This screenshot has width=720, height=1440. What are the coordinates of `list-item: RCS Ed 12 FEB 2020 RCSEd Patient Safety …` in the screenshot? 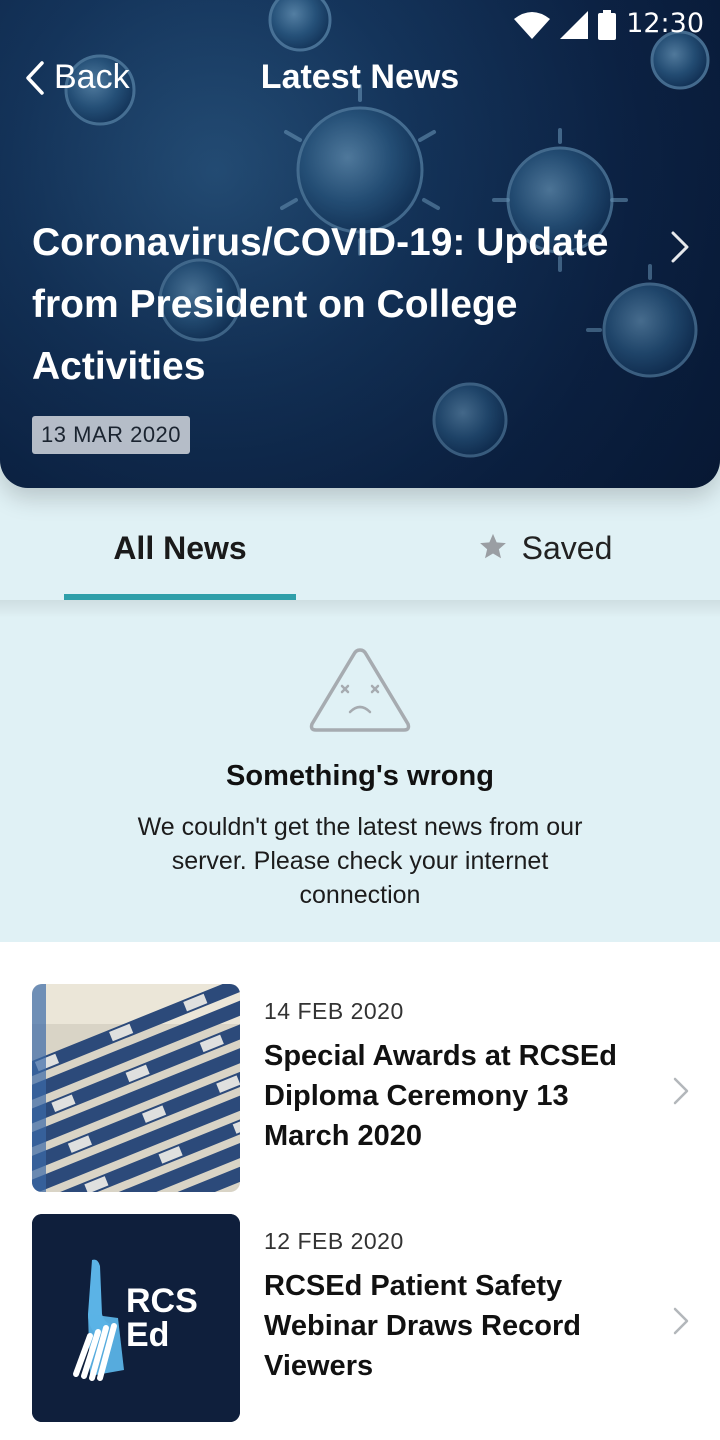 It's located at (360, 1319).